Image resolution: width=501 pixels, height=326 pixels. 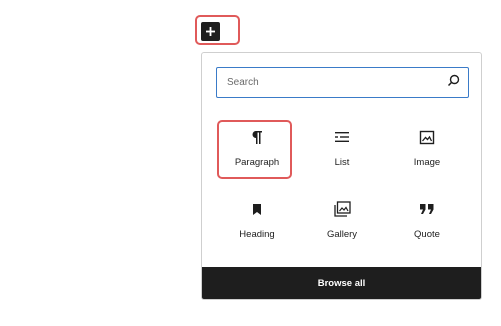 What do you see at coordinates (342, 209) in the screenshot?
I see `gallery-icon` at bounding box center [342, 209].